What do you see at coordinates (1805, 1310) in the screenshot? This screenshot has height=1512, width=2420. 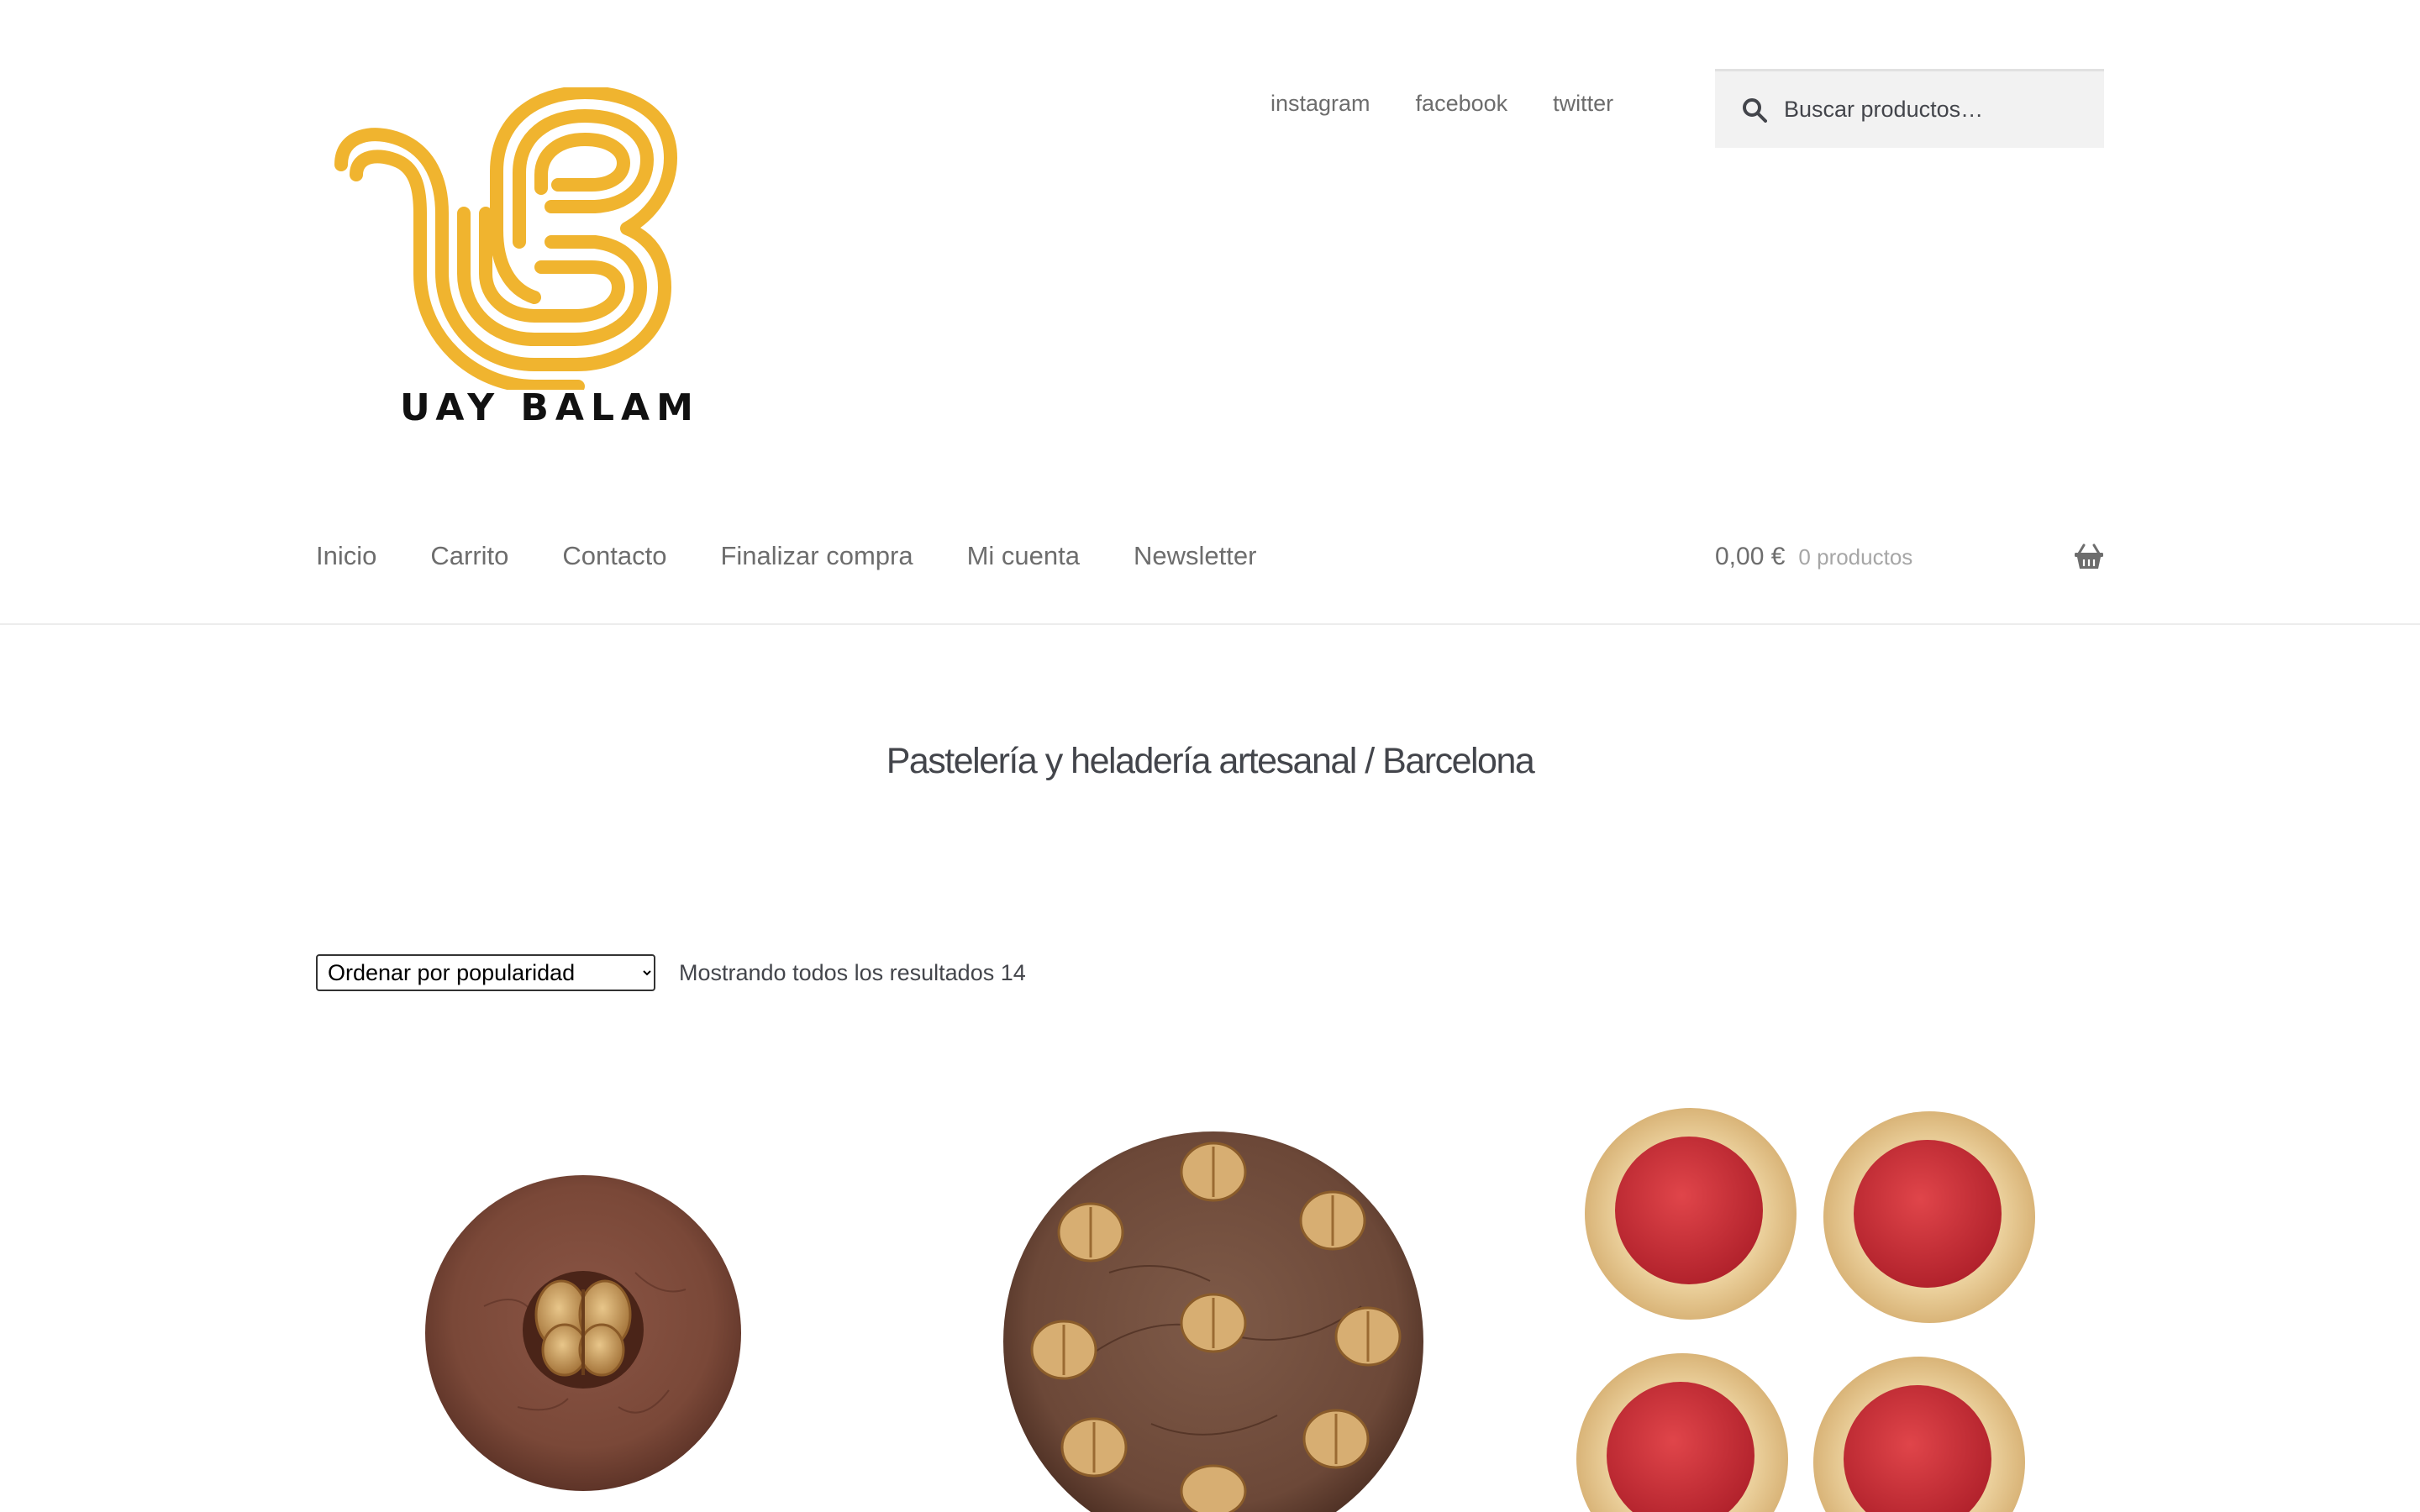 I see `jam-tart-cookies-image` at bounding box center [1805, 1310].